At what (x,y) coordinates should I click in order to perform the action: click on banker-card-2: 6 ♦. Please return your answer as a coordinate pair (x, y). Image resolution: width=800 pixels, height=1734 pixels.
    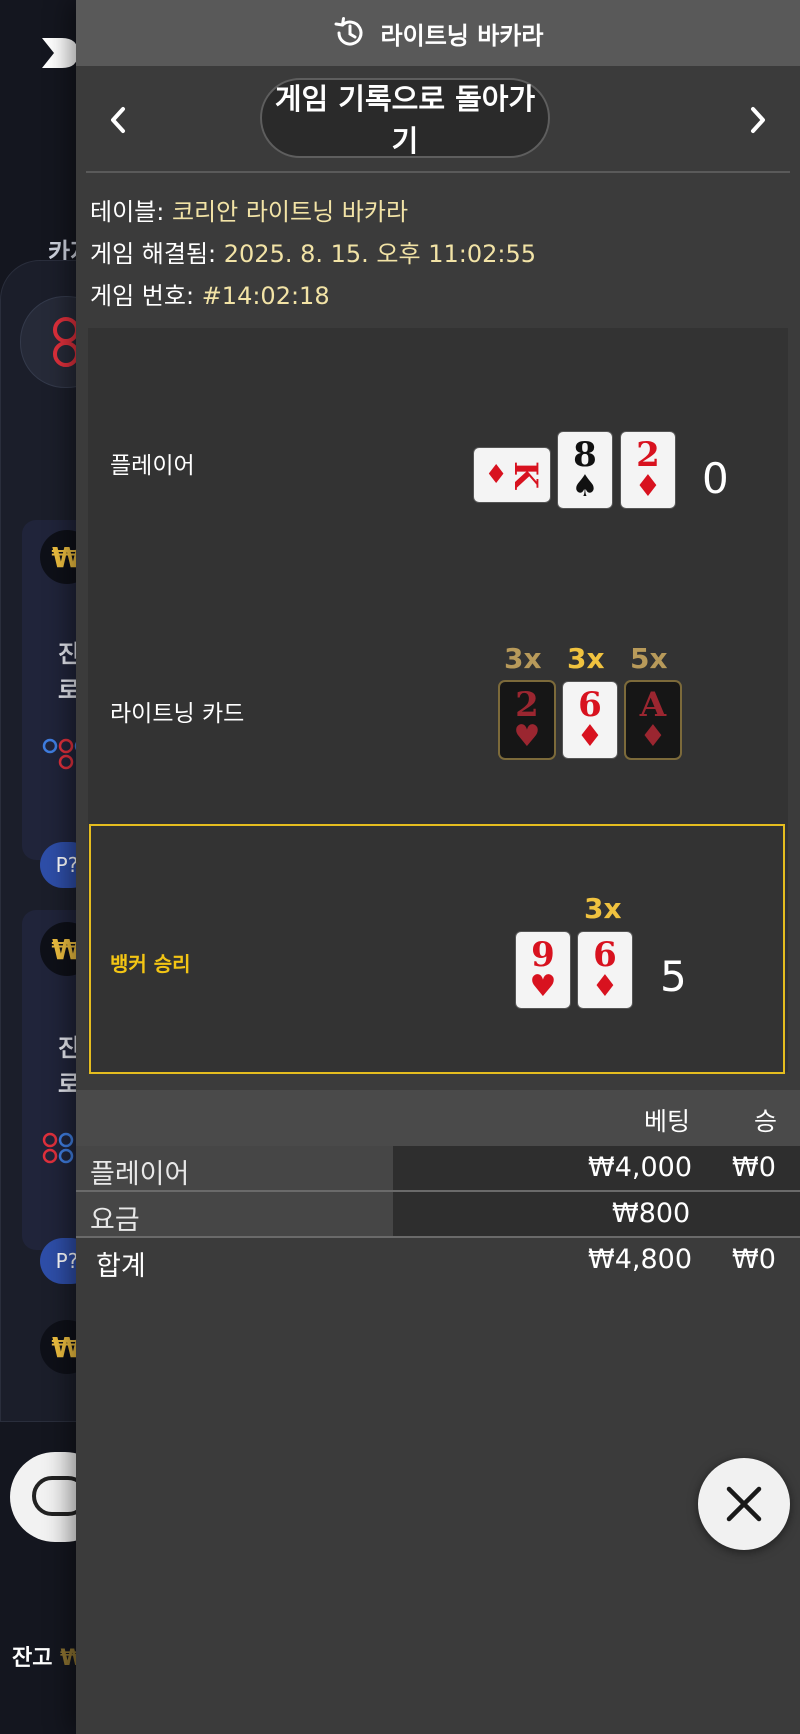
    Looking at the image, I should click on (605, 970).